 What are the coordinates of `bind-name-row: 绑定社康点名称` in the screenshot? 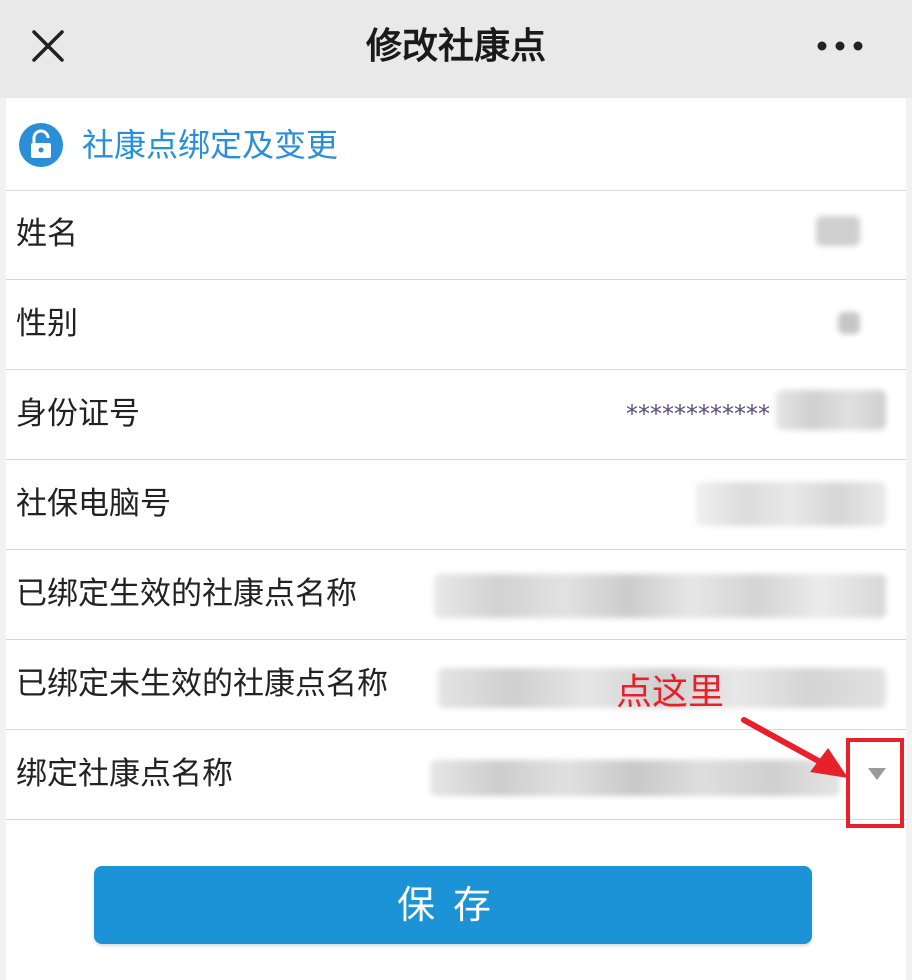 It's located at (456, 775).